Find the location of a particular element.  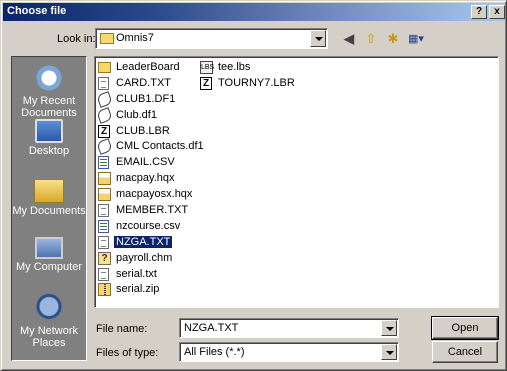

my-documents-icon is located at coordinates (49, 191).